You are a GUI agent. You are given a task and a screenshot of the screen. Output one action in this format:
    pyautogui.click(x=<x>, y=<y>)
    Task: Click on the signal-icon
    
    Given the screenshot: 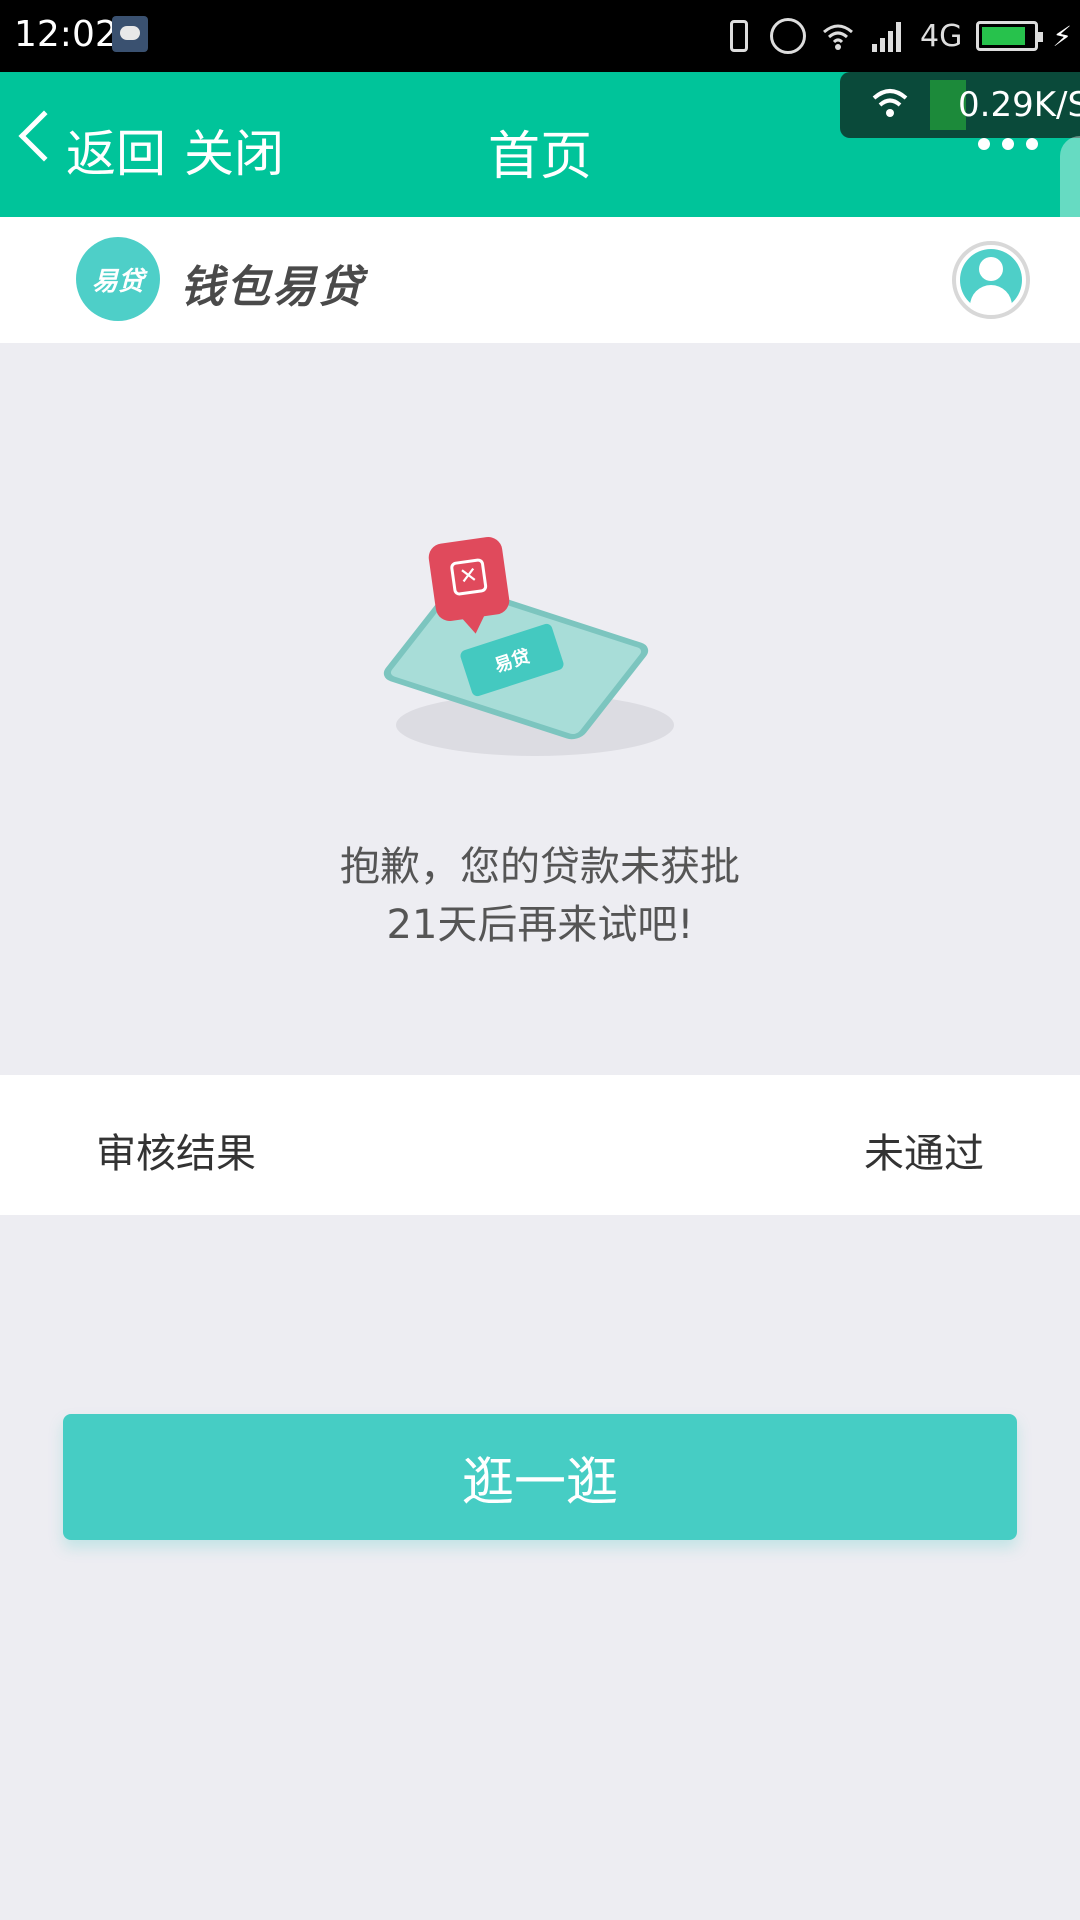 What is the action you would take?
    pyautogui.click(x=888, y=36)
    